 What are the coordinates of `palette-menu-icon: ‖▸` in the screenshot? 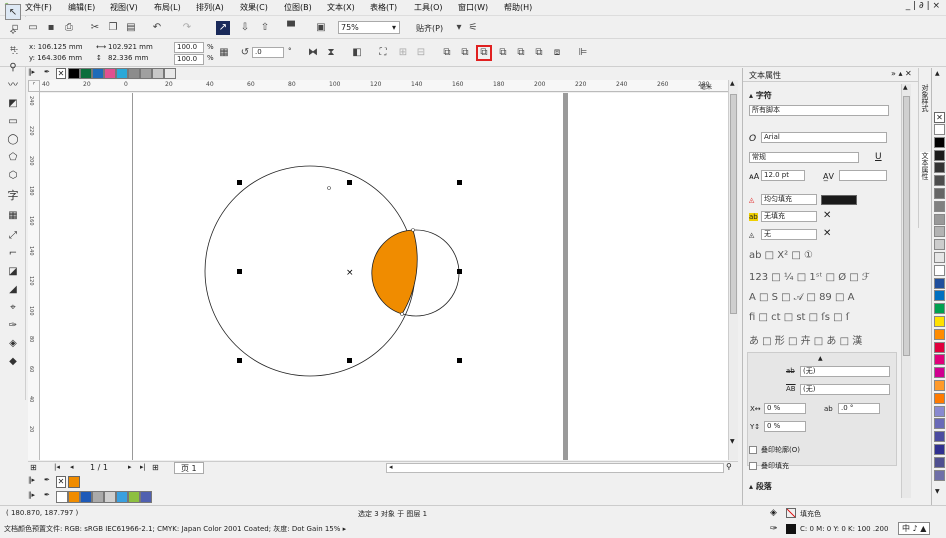 It's located at (31, 72).